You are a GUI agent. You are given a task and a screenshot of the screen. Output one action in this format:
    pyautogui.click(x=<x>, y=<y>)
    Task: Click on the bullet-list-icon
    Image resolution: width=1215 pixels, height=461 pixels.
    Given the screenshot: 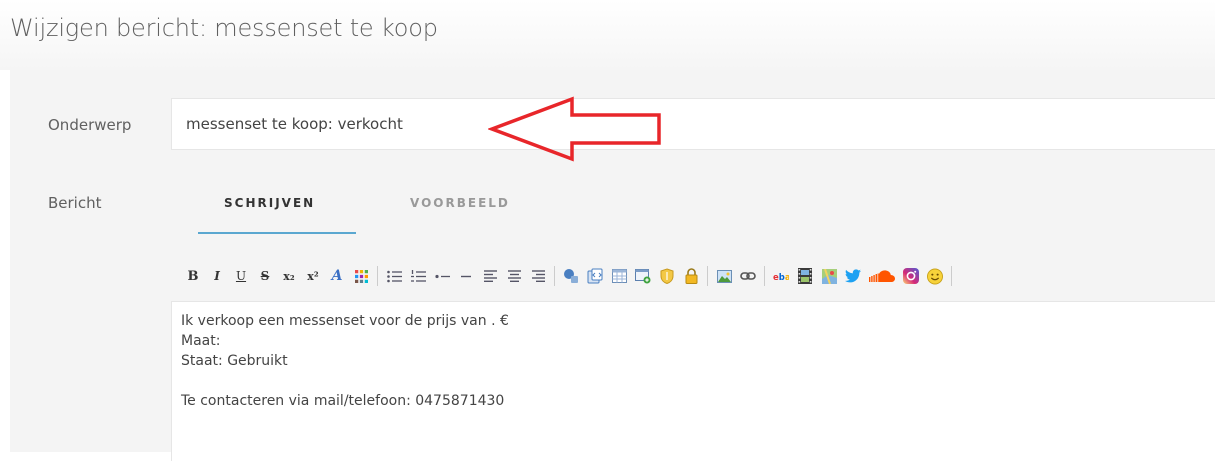 What is the action you would take?
    pyautogui.click(x=394, y=276)
    